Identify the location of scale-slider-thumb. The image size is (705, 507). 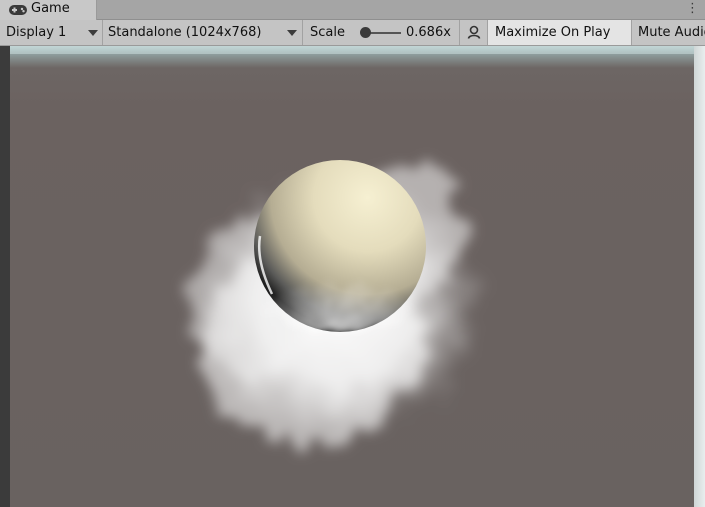
(365, 32).